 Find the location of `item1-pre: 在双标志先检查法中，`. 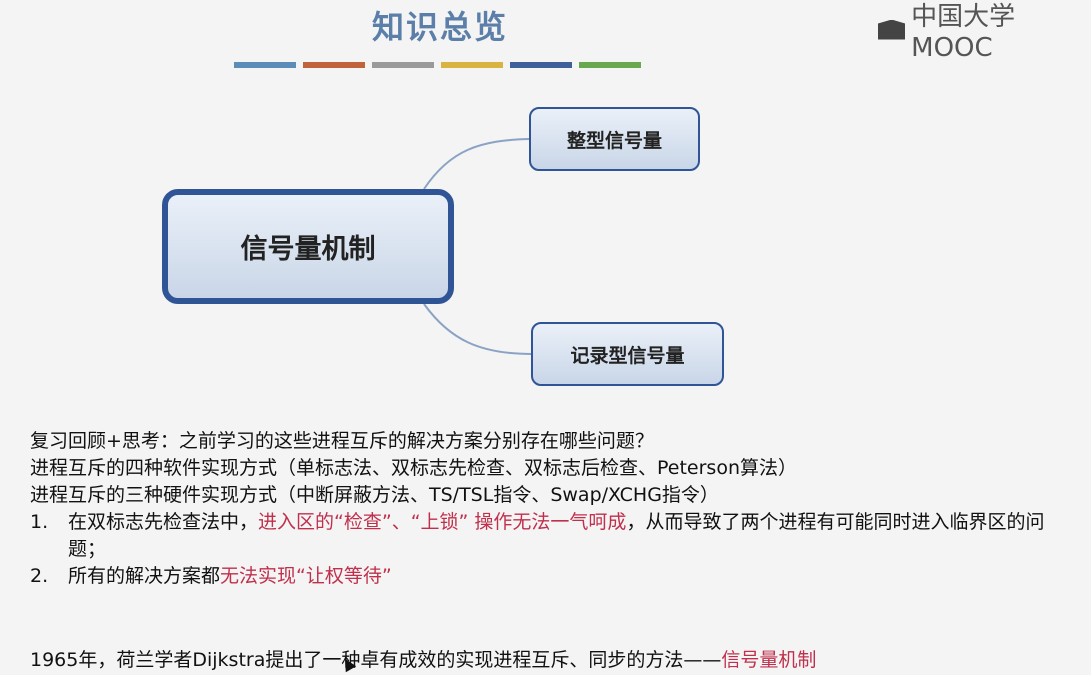

item1-pre: 在双标志先检查法中， is located at coordinates (163, 522).